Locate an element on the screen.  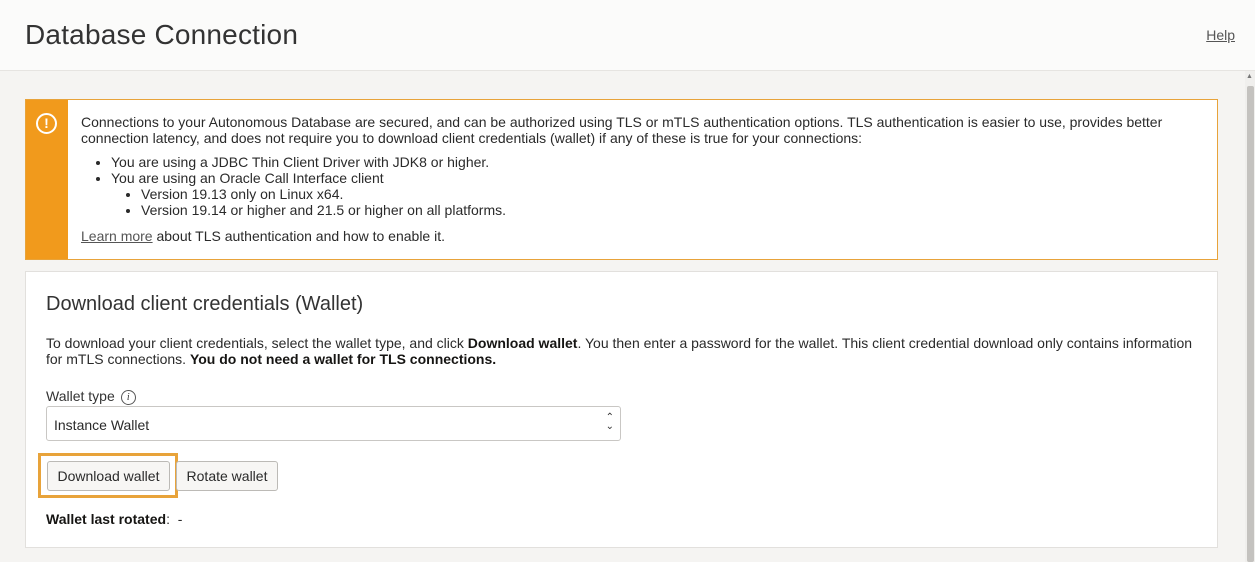
learn-more-link: Learn more is located at coordinates (117, 236).